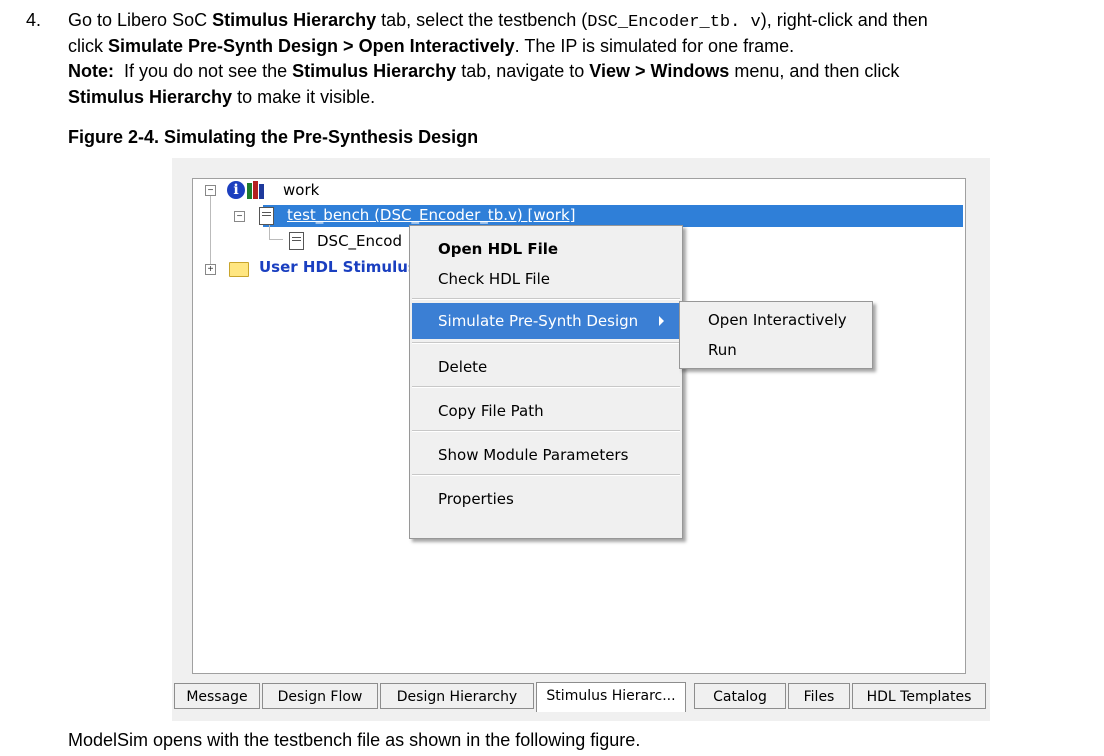 This screenshot has height=756, width=1104. What do you see at coordinates (674, 22) in the screenshot?
I see `code-text: DSC_Encoder_tb. v` at bounding box center [674, 22].